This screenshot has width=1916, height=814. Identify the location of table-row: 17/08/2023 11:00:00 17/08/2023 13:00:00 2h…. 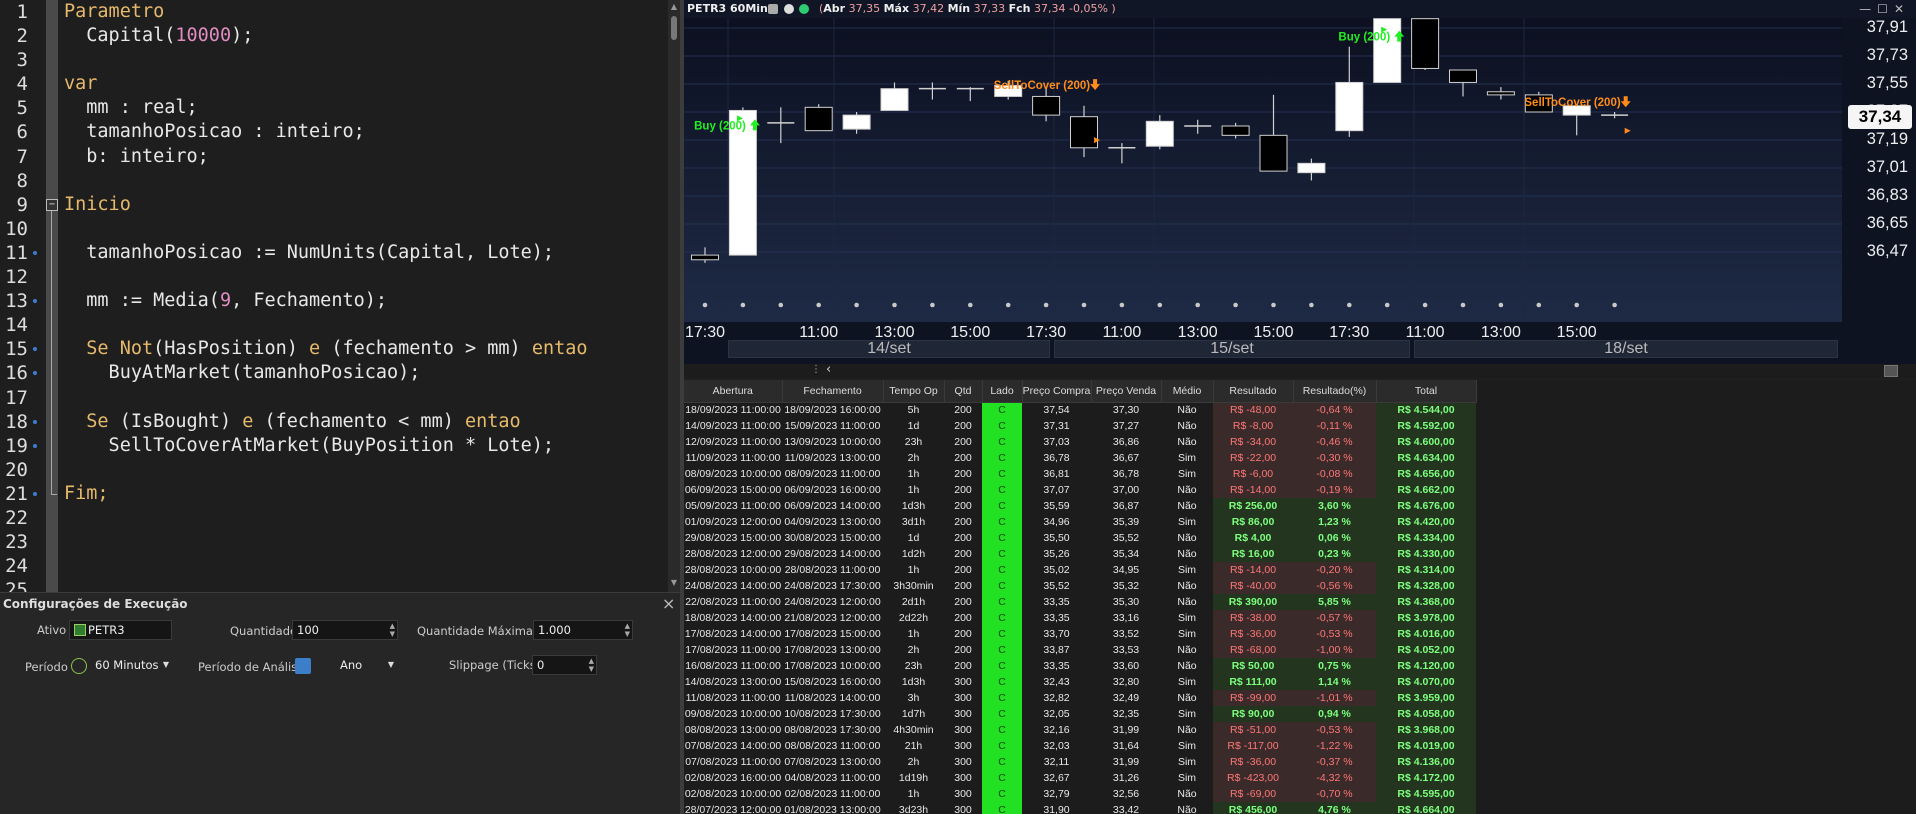
(1080, 650).